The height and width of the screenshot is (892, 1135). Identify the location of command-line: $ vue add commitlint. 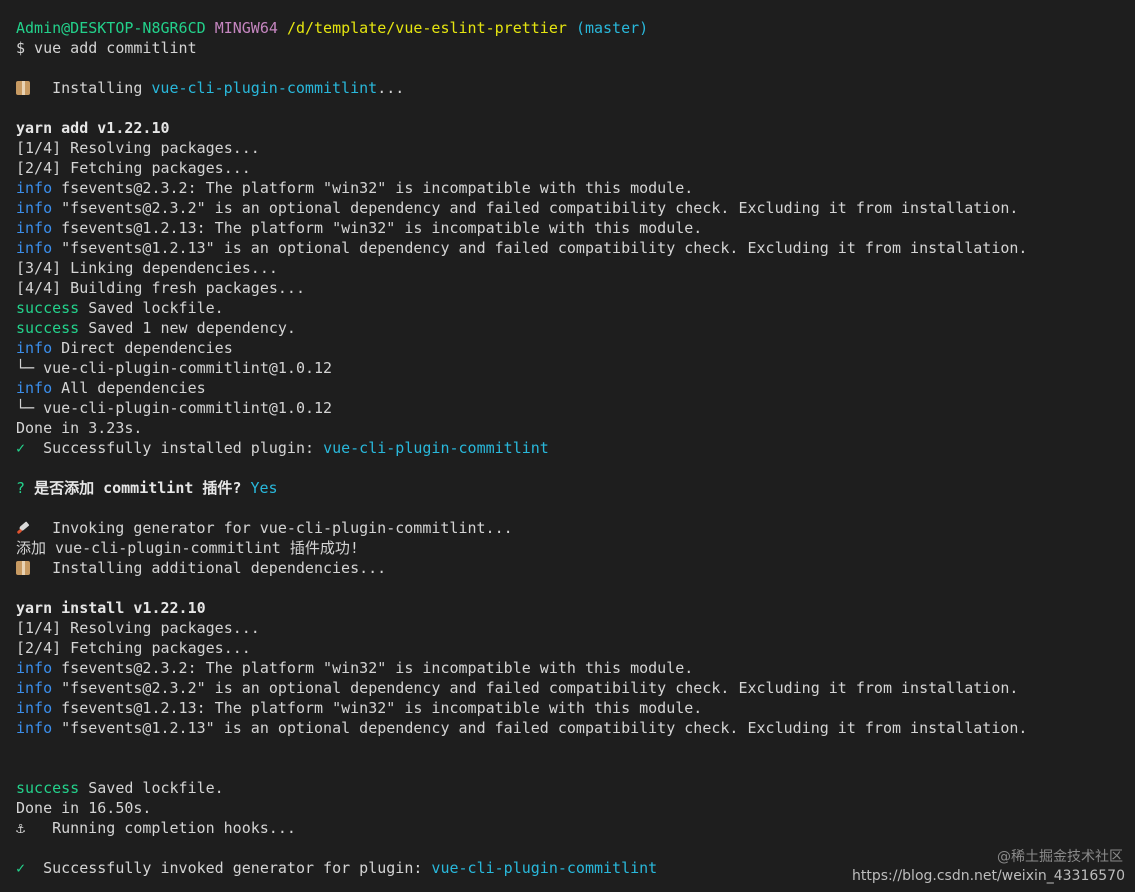
(106, 48).